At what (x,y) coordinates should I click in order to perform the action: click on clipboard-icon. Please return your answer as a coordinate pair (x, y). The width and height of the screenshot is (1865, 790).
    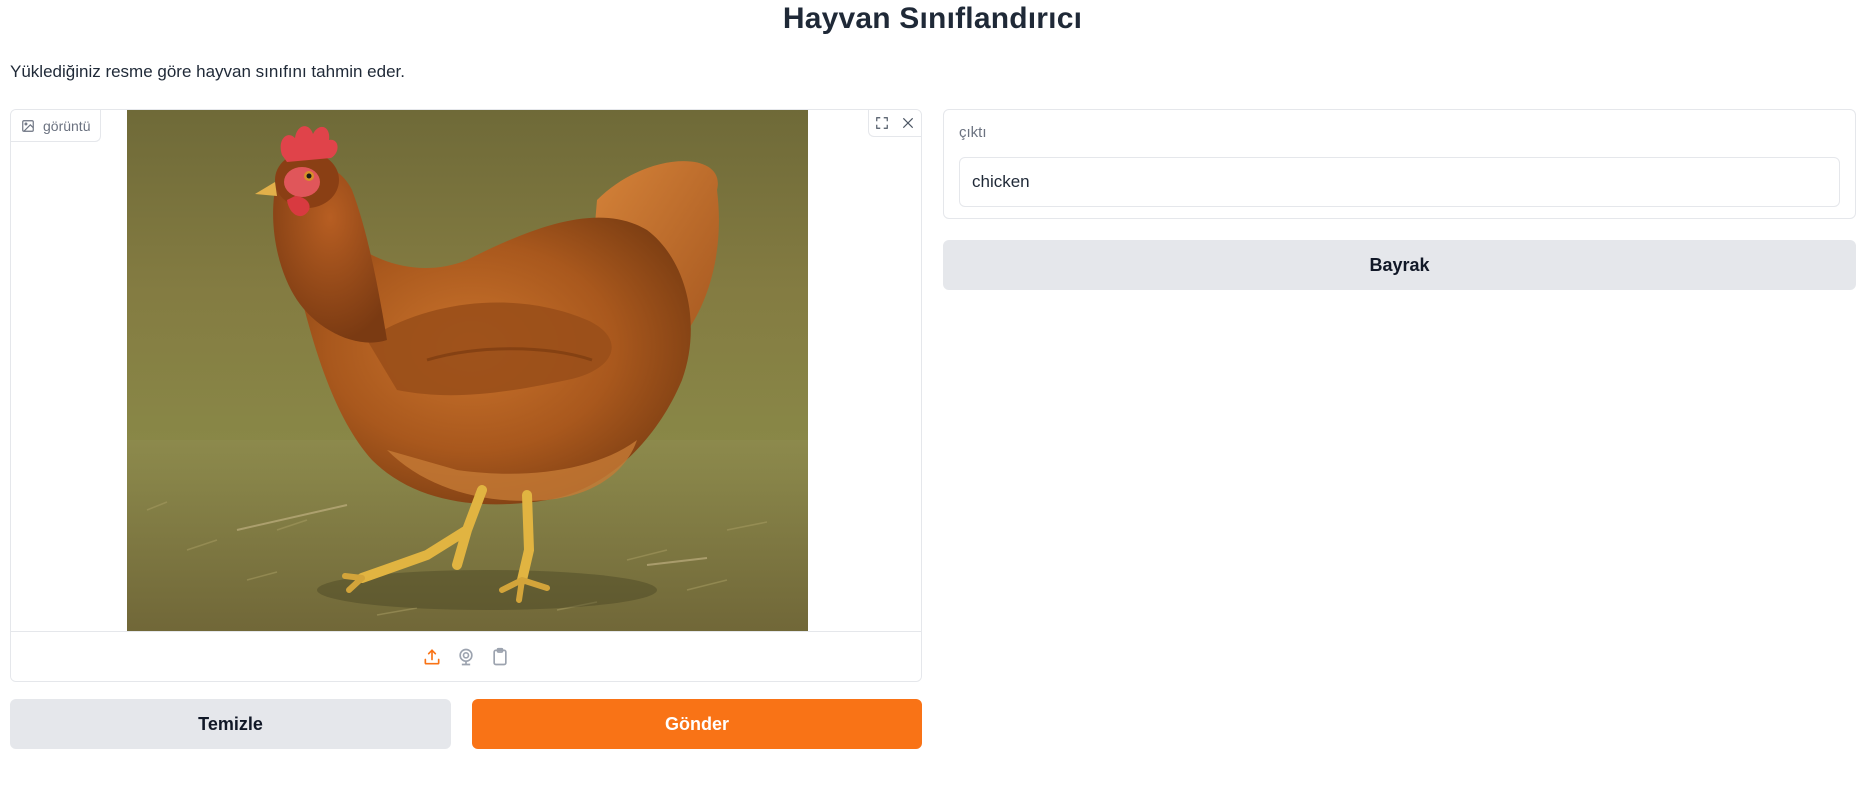
    Looking at the image, I should click on (500, 657).